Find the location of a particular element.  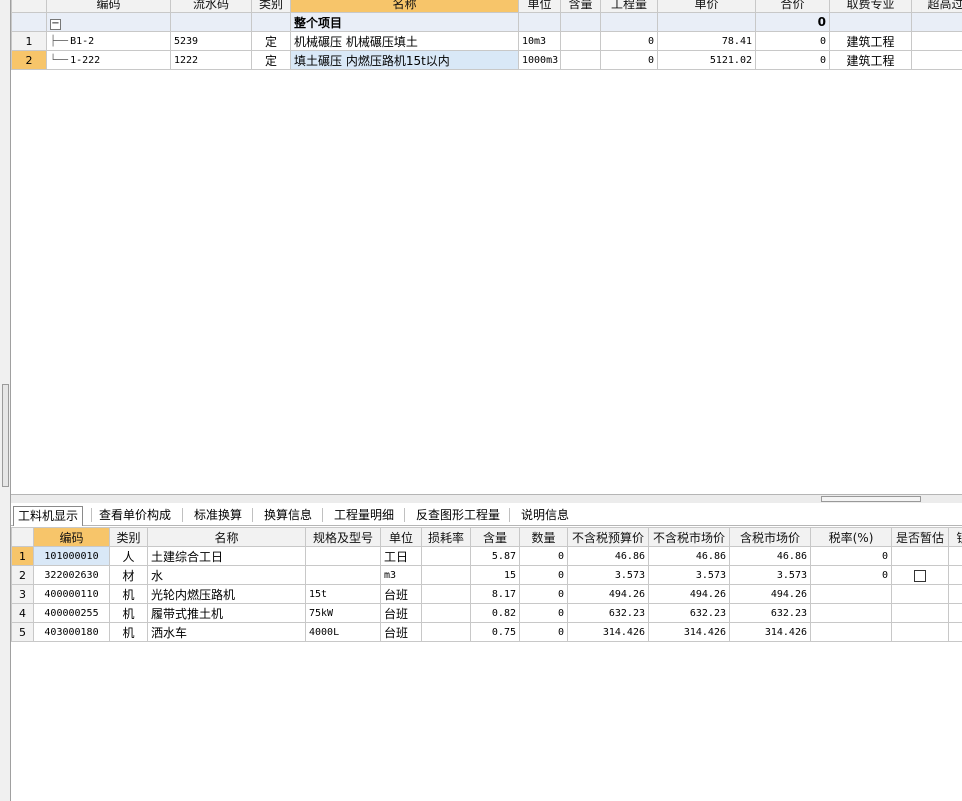

content-cell: 5.87 is located at coordinates (495, 556).